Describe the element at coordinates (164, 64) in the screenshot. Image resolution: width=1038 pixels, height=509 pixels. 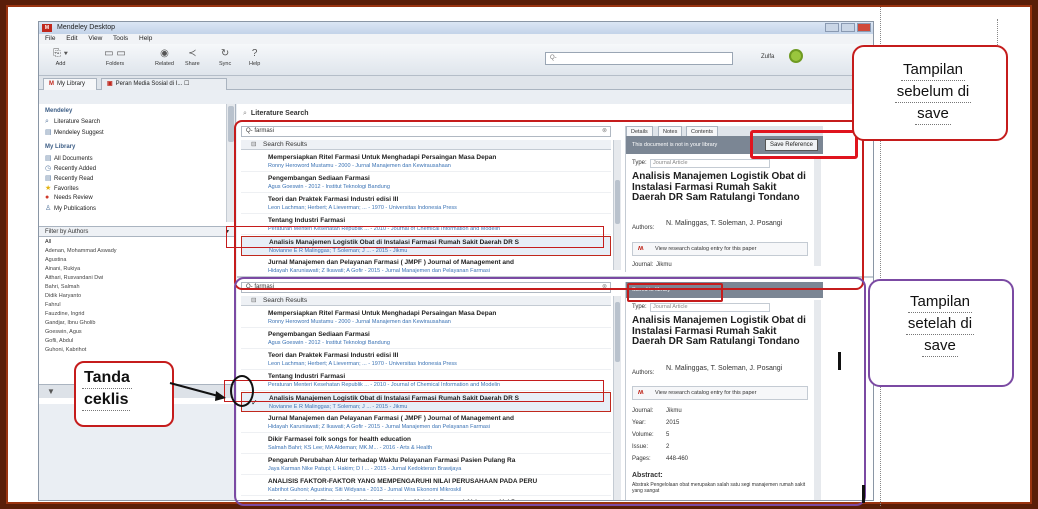
I see `related-label: Related` at that location.